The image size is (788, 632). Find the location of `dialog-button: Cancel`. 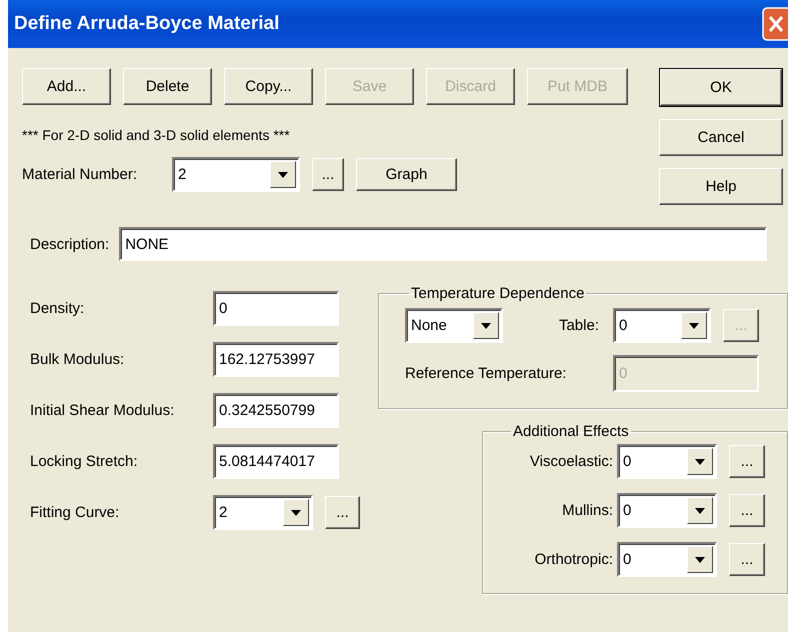

dialog-button: Cancel is located at coordinates (721, 137).